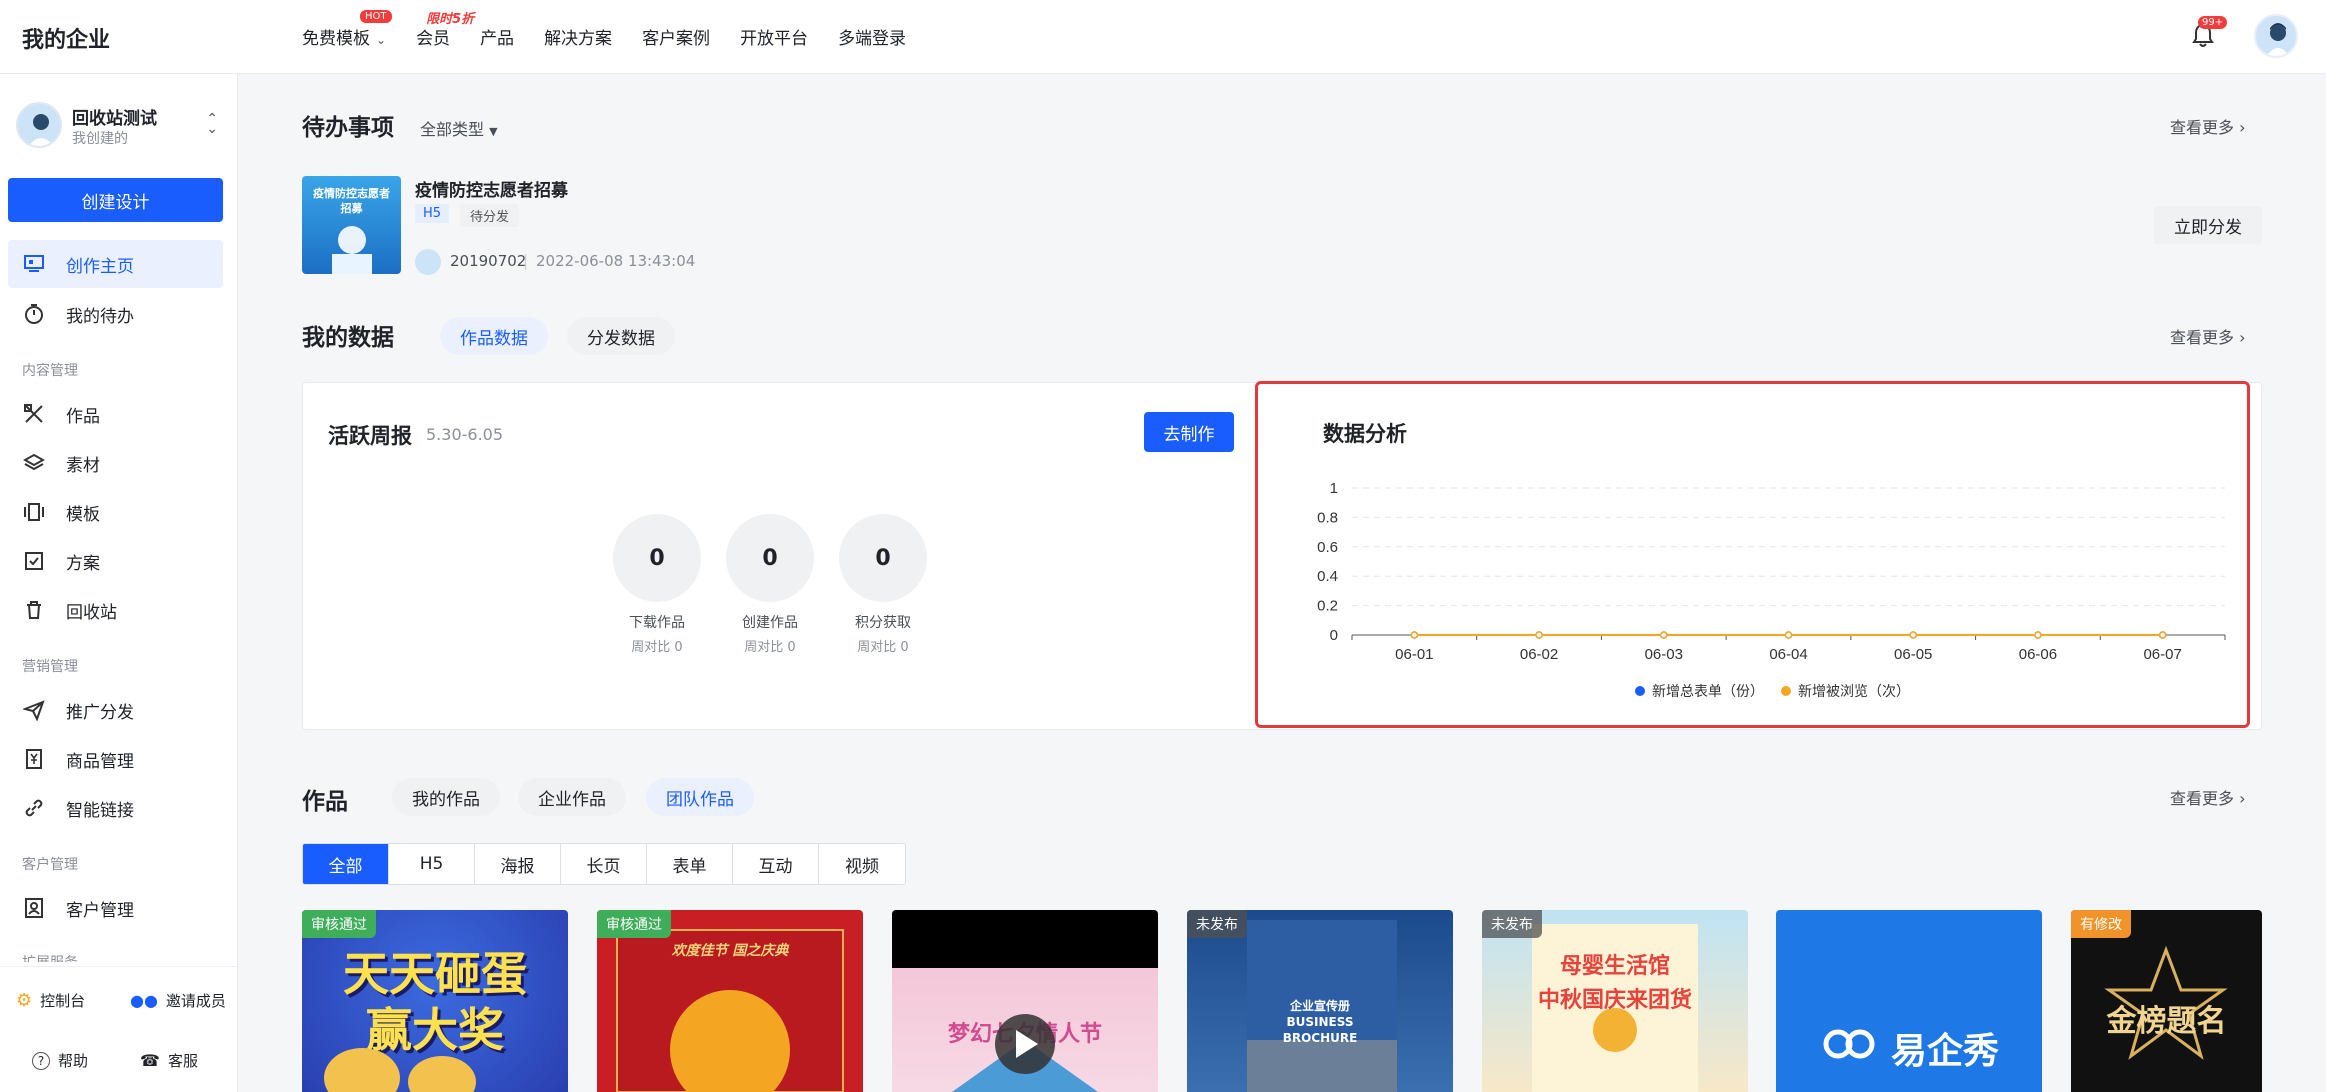  What do you see at coordinates (60, 1060) in the screenshot?
I see `help-link: ? 帮助` at bounding box center [60, 1060].